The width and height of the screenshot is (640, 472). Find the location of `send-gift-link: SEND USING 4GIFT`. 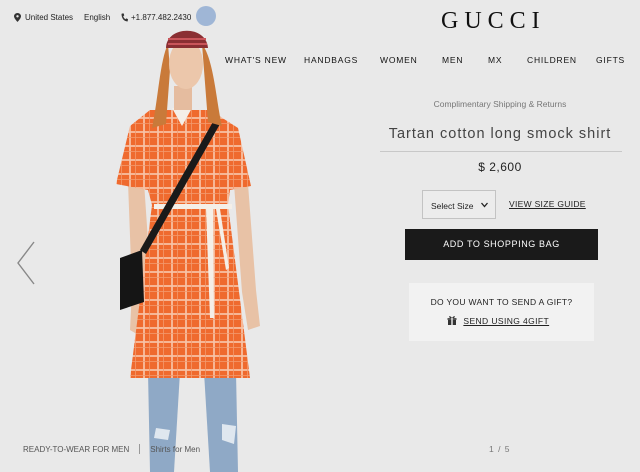

send-gift-link: SEND USING 4GIFT is located at coordinates (498, 320).